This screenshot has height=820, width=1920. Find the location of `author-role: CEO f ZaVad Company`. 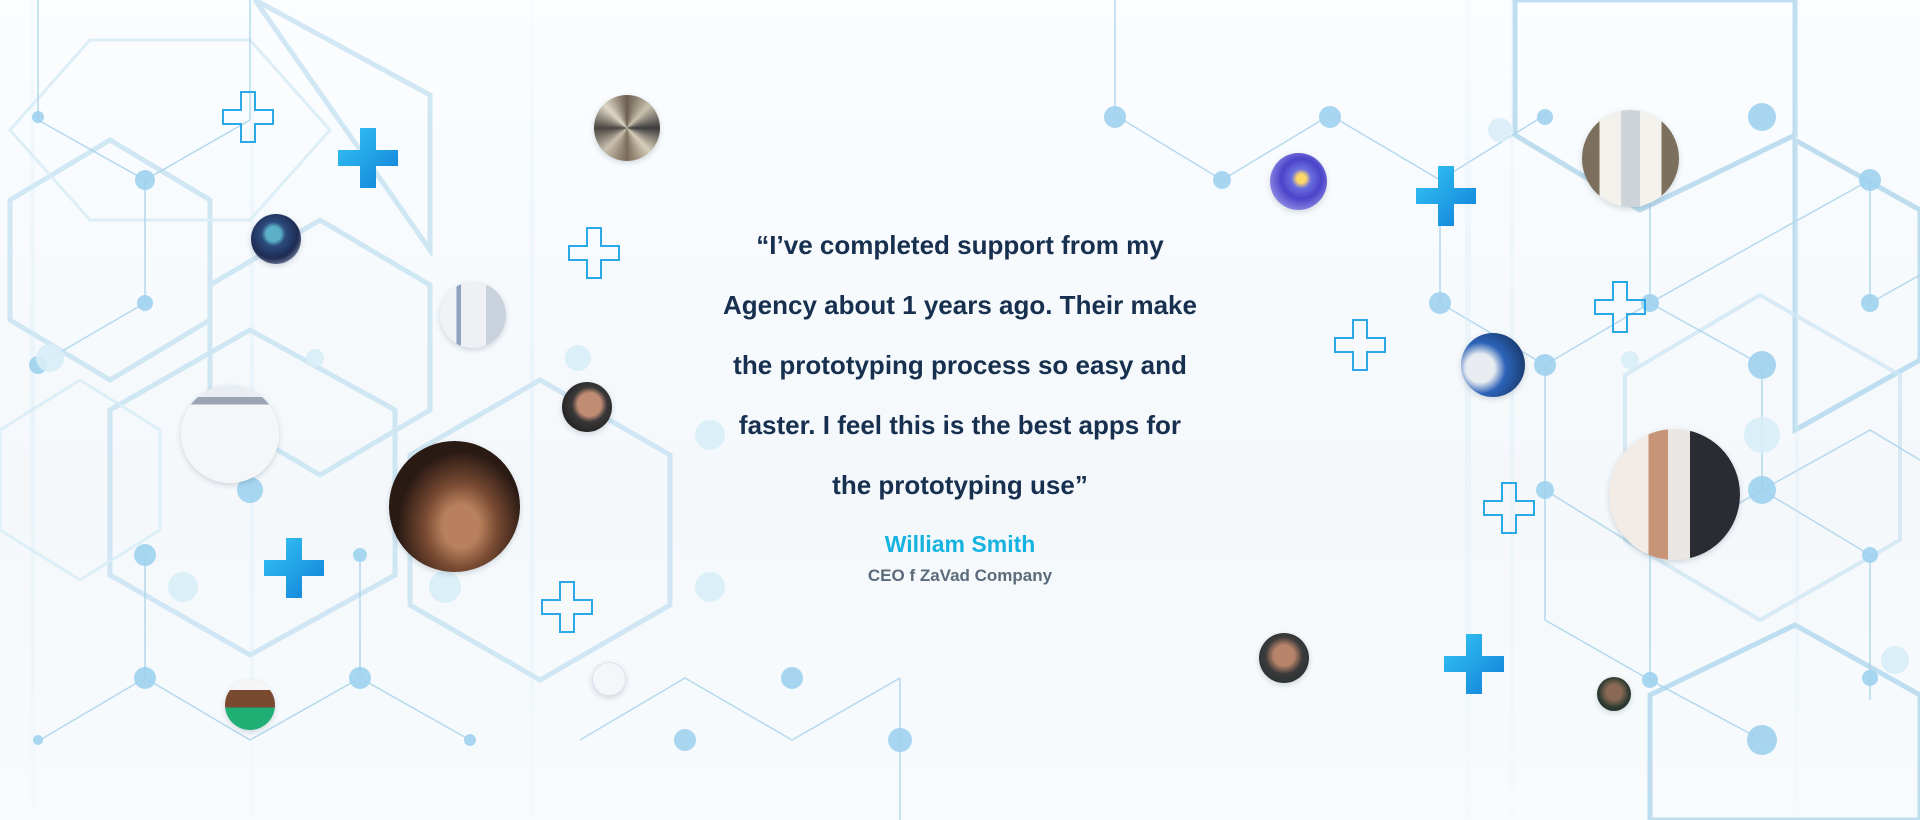

author-role: CEO f ZaVad Company is located at coordinates (960, 575).